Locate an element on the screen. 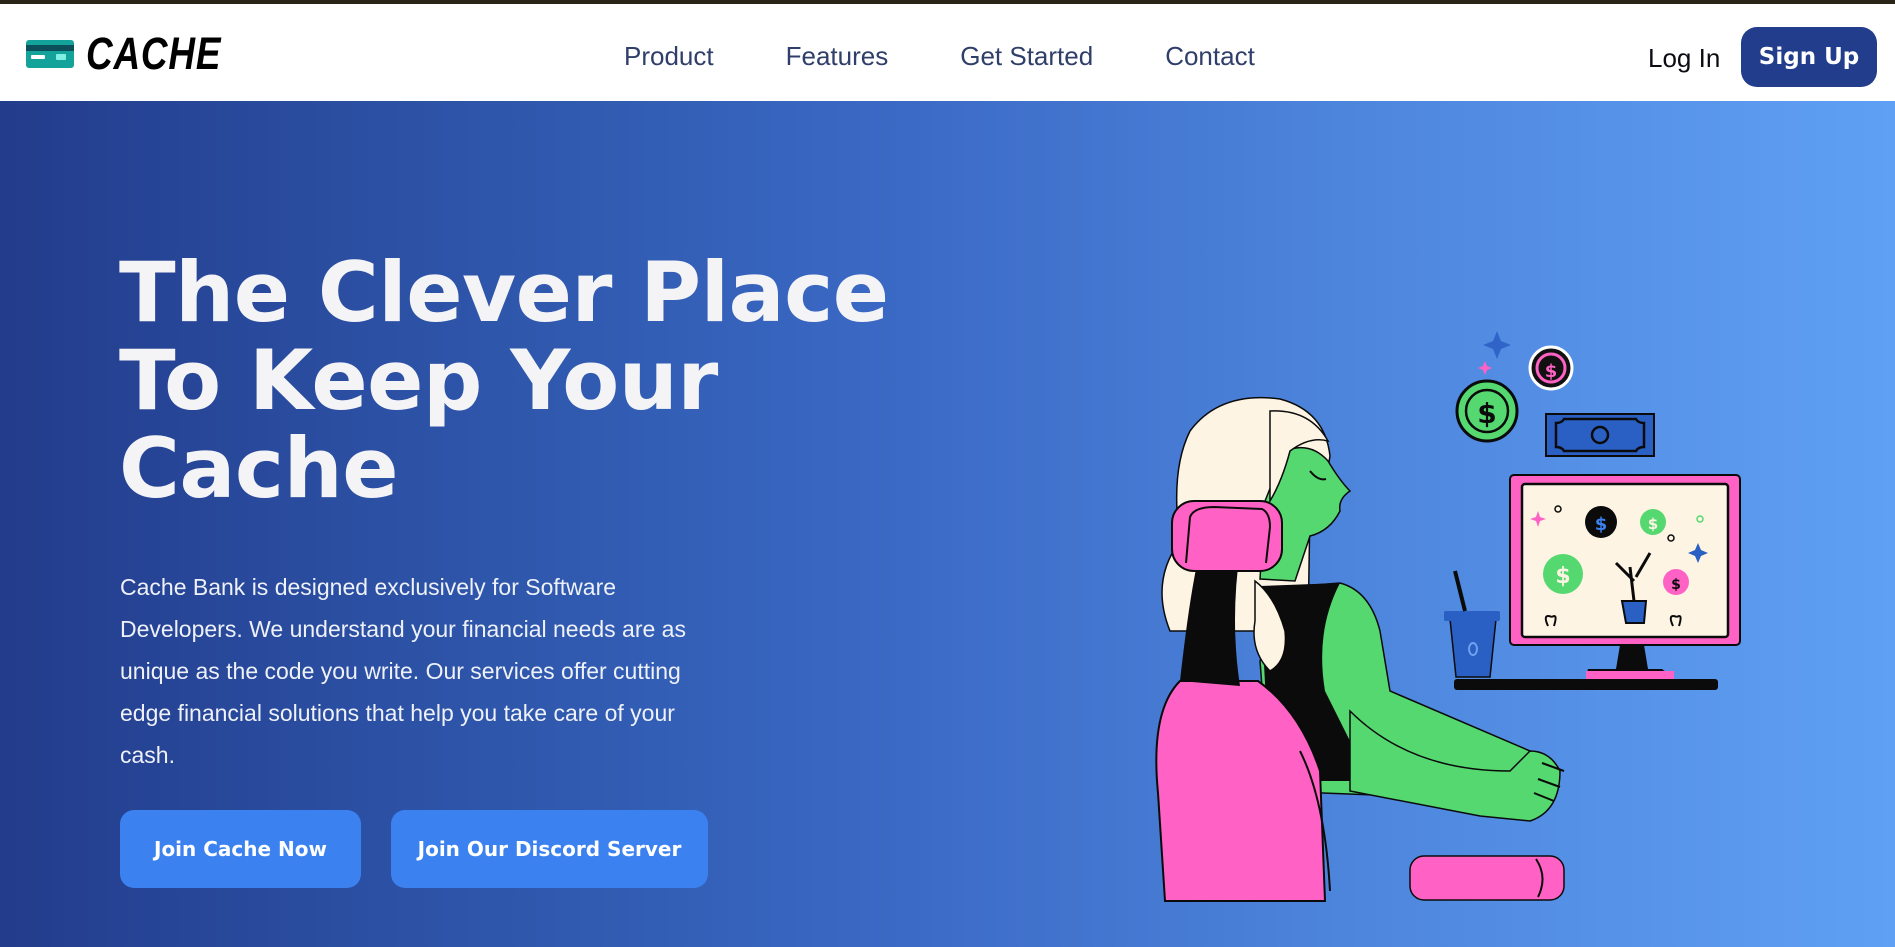 Image resolution: width=1895 pixels, height=947 pixels. nav-link-contact: Contact is located at coordinates (1210, 56).